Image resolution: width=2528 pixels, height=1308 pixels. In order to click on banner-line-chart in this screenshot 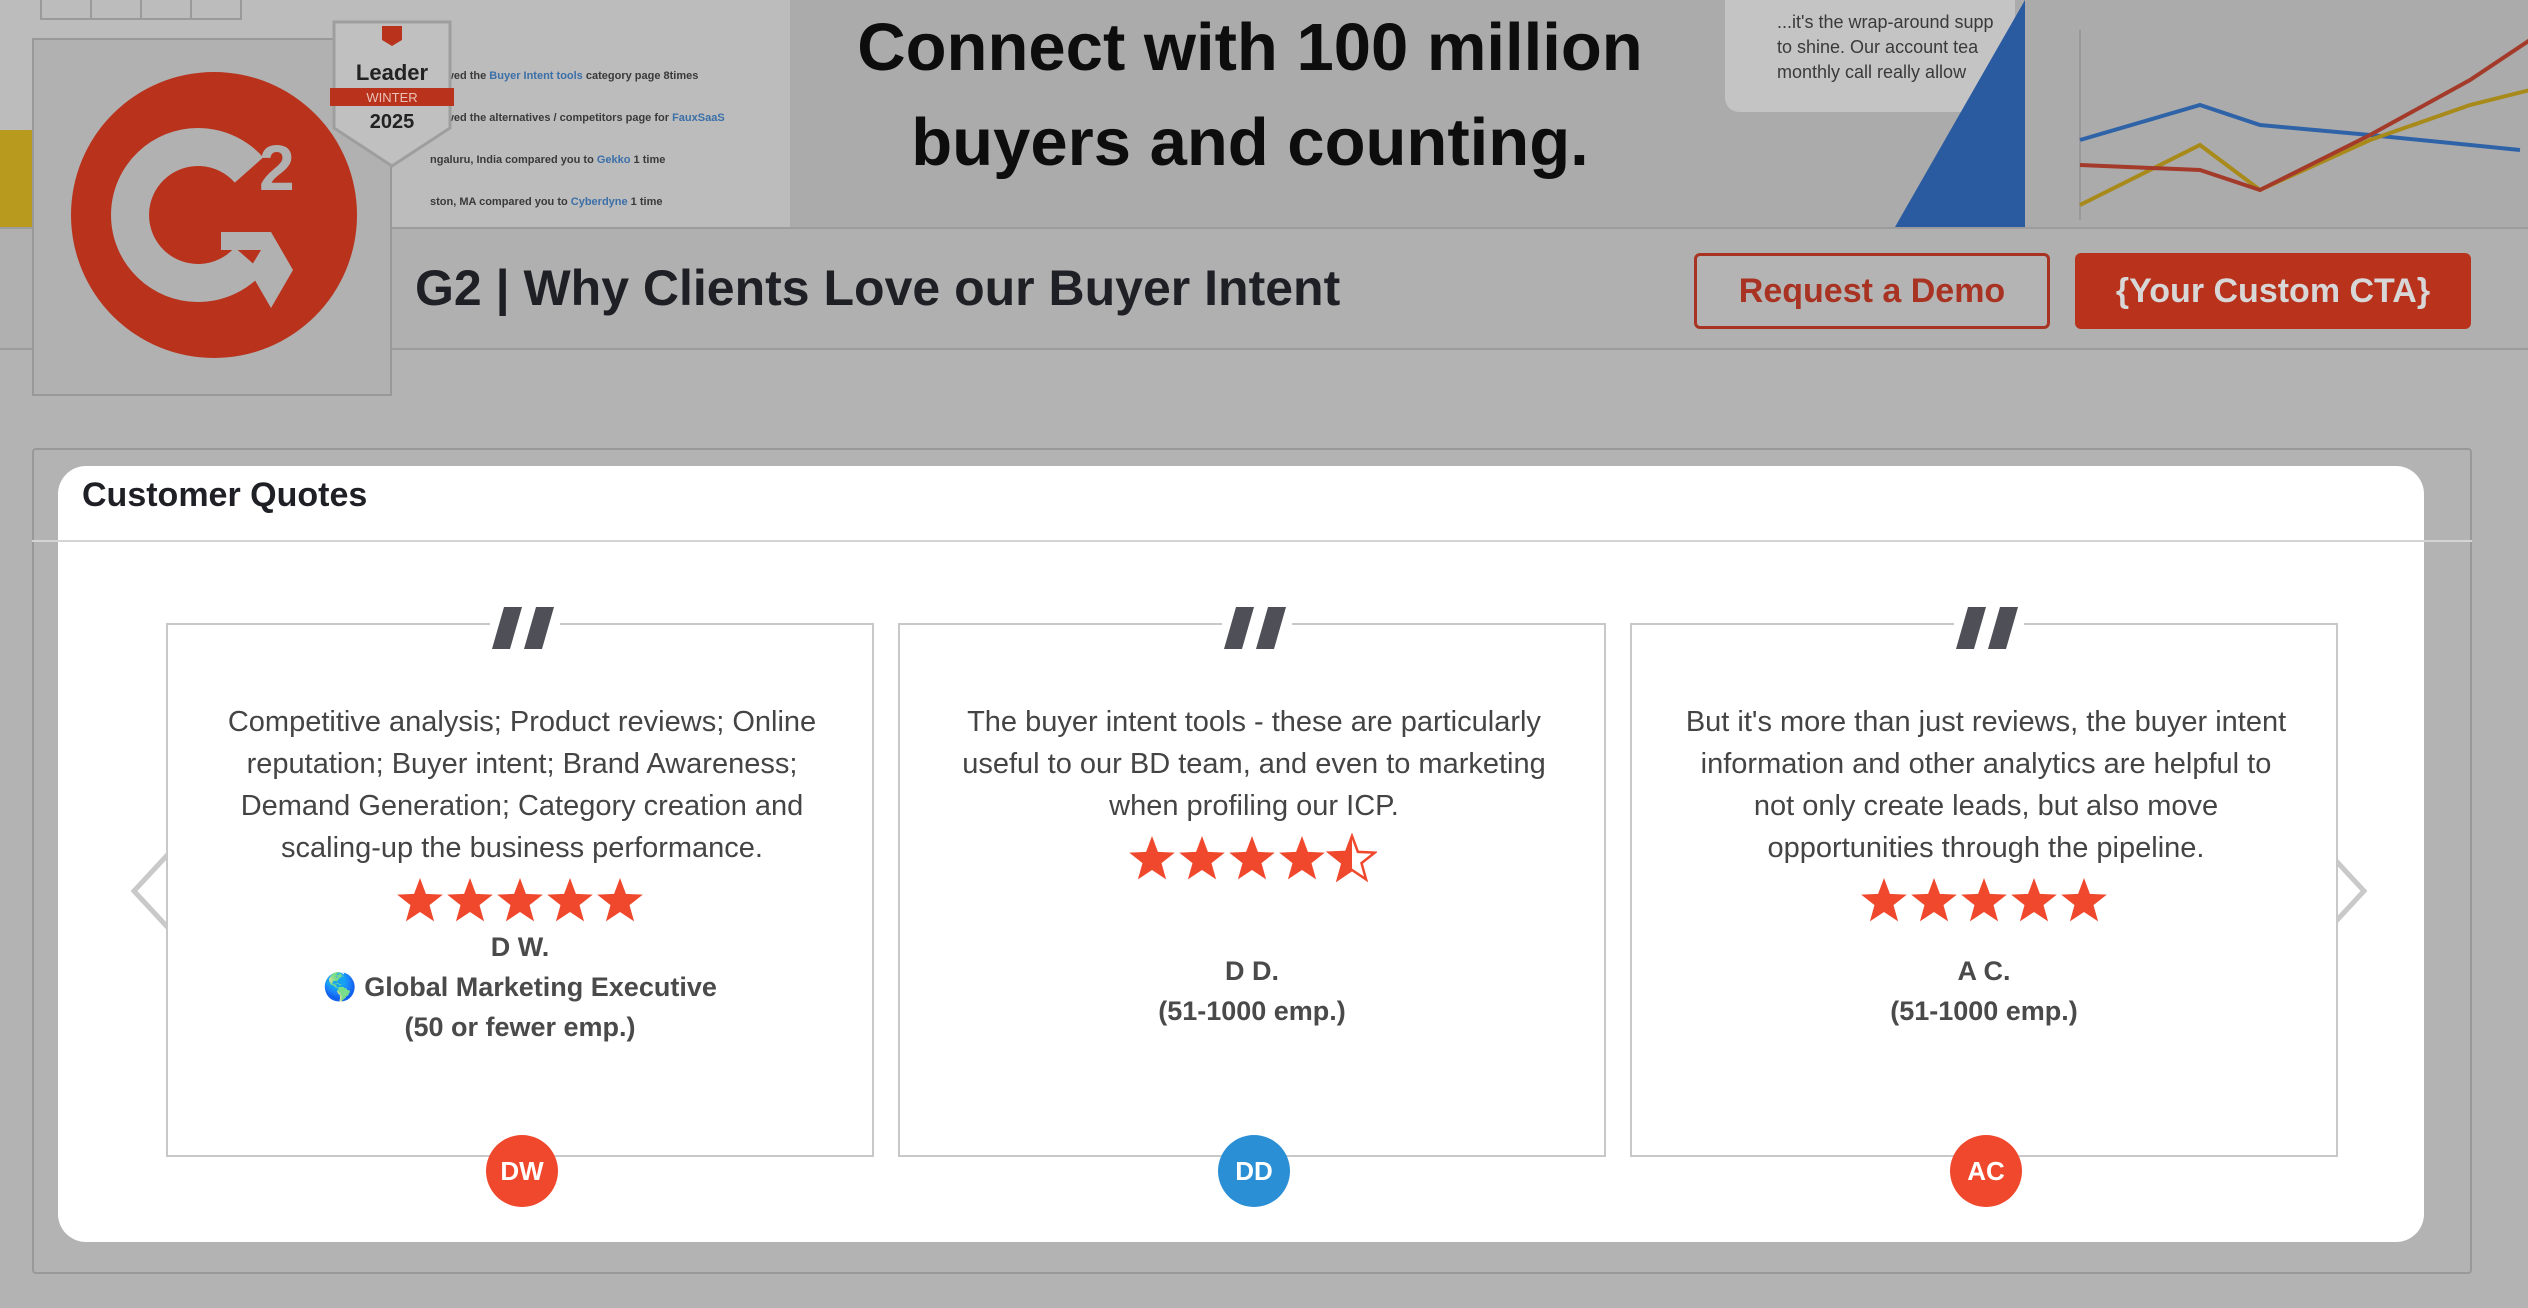, I will do `click(2303, 125)`.